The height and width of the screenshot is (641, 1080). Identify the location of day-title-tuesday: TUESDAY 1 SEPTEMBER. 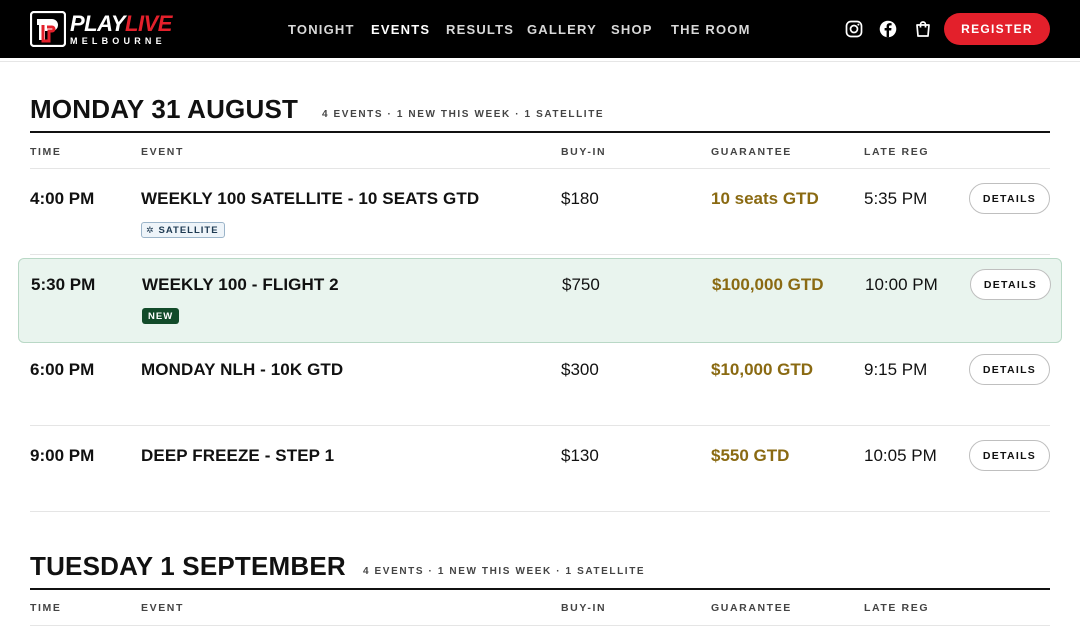
(188, 566).